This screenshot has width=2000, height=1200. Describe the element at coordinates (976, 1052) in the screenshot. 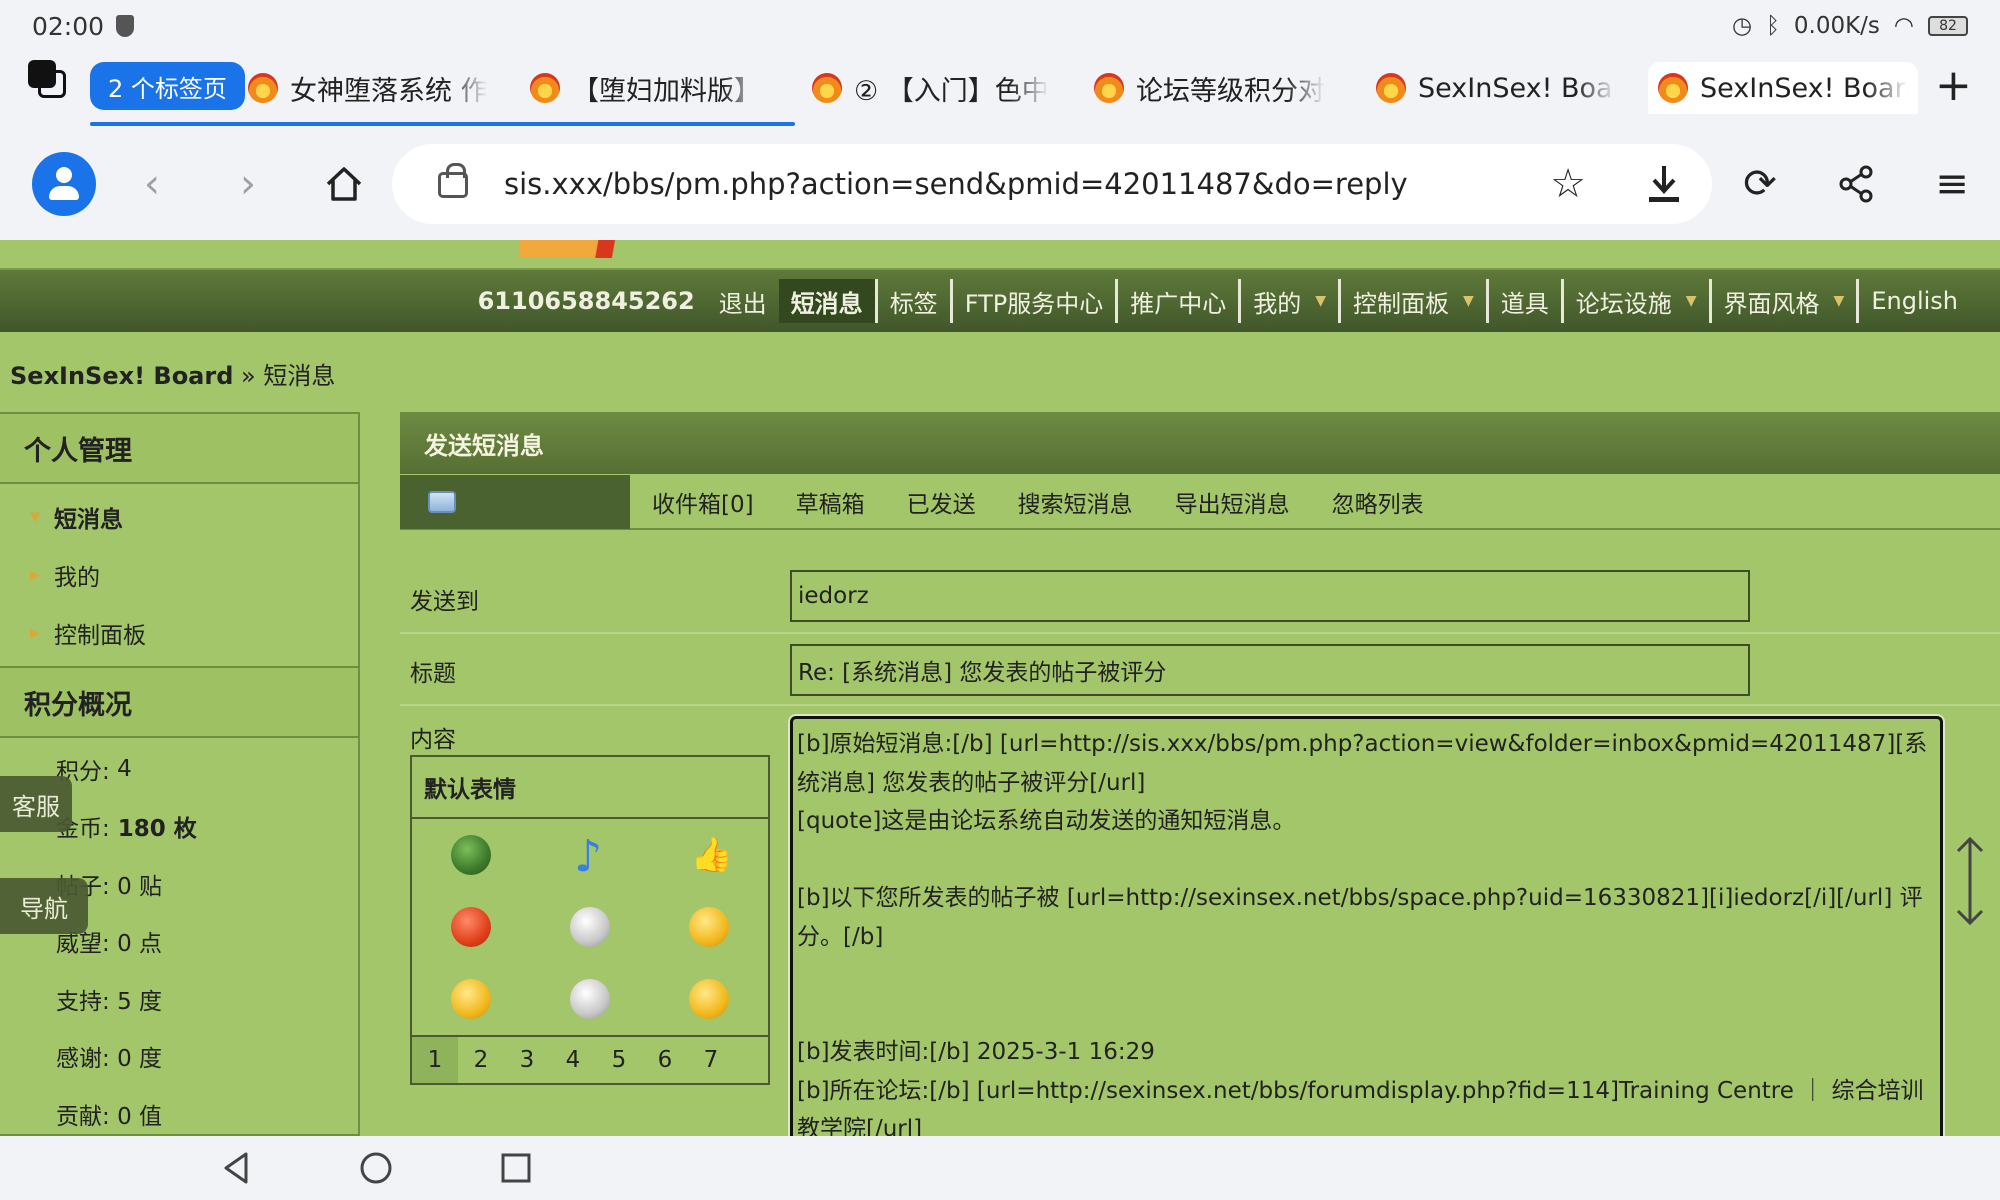

I see `content-line: [b]发表时间:[/b] 2025-3-1 16:29` at that location.